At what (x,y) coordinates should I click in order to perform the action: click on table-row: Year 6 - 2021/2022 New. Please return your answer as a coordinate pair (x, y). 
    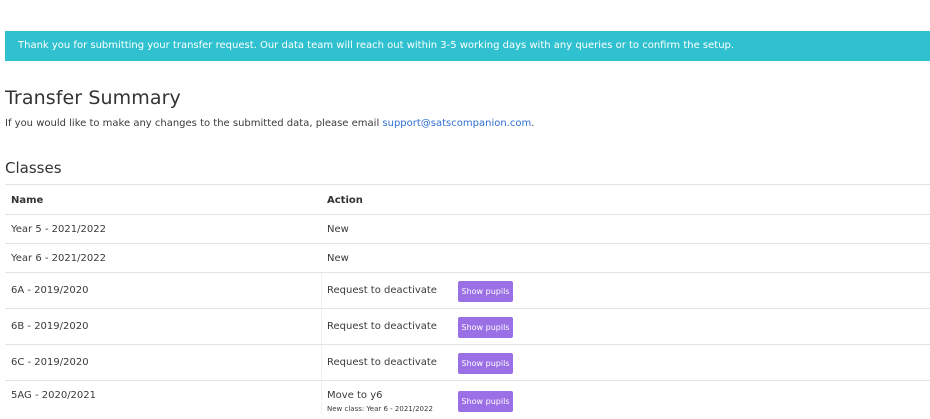
    Looking at the image, I should click on (467, 257).